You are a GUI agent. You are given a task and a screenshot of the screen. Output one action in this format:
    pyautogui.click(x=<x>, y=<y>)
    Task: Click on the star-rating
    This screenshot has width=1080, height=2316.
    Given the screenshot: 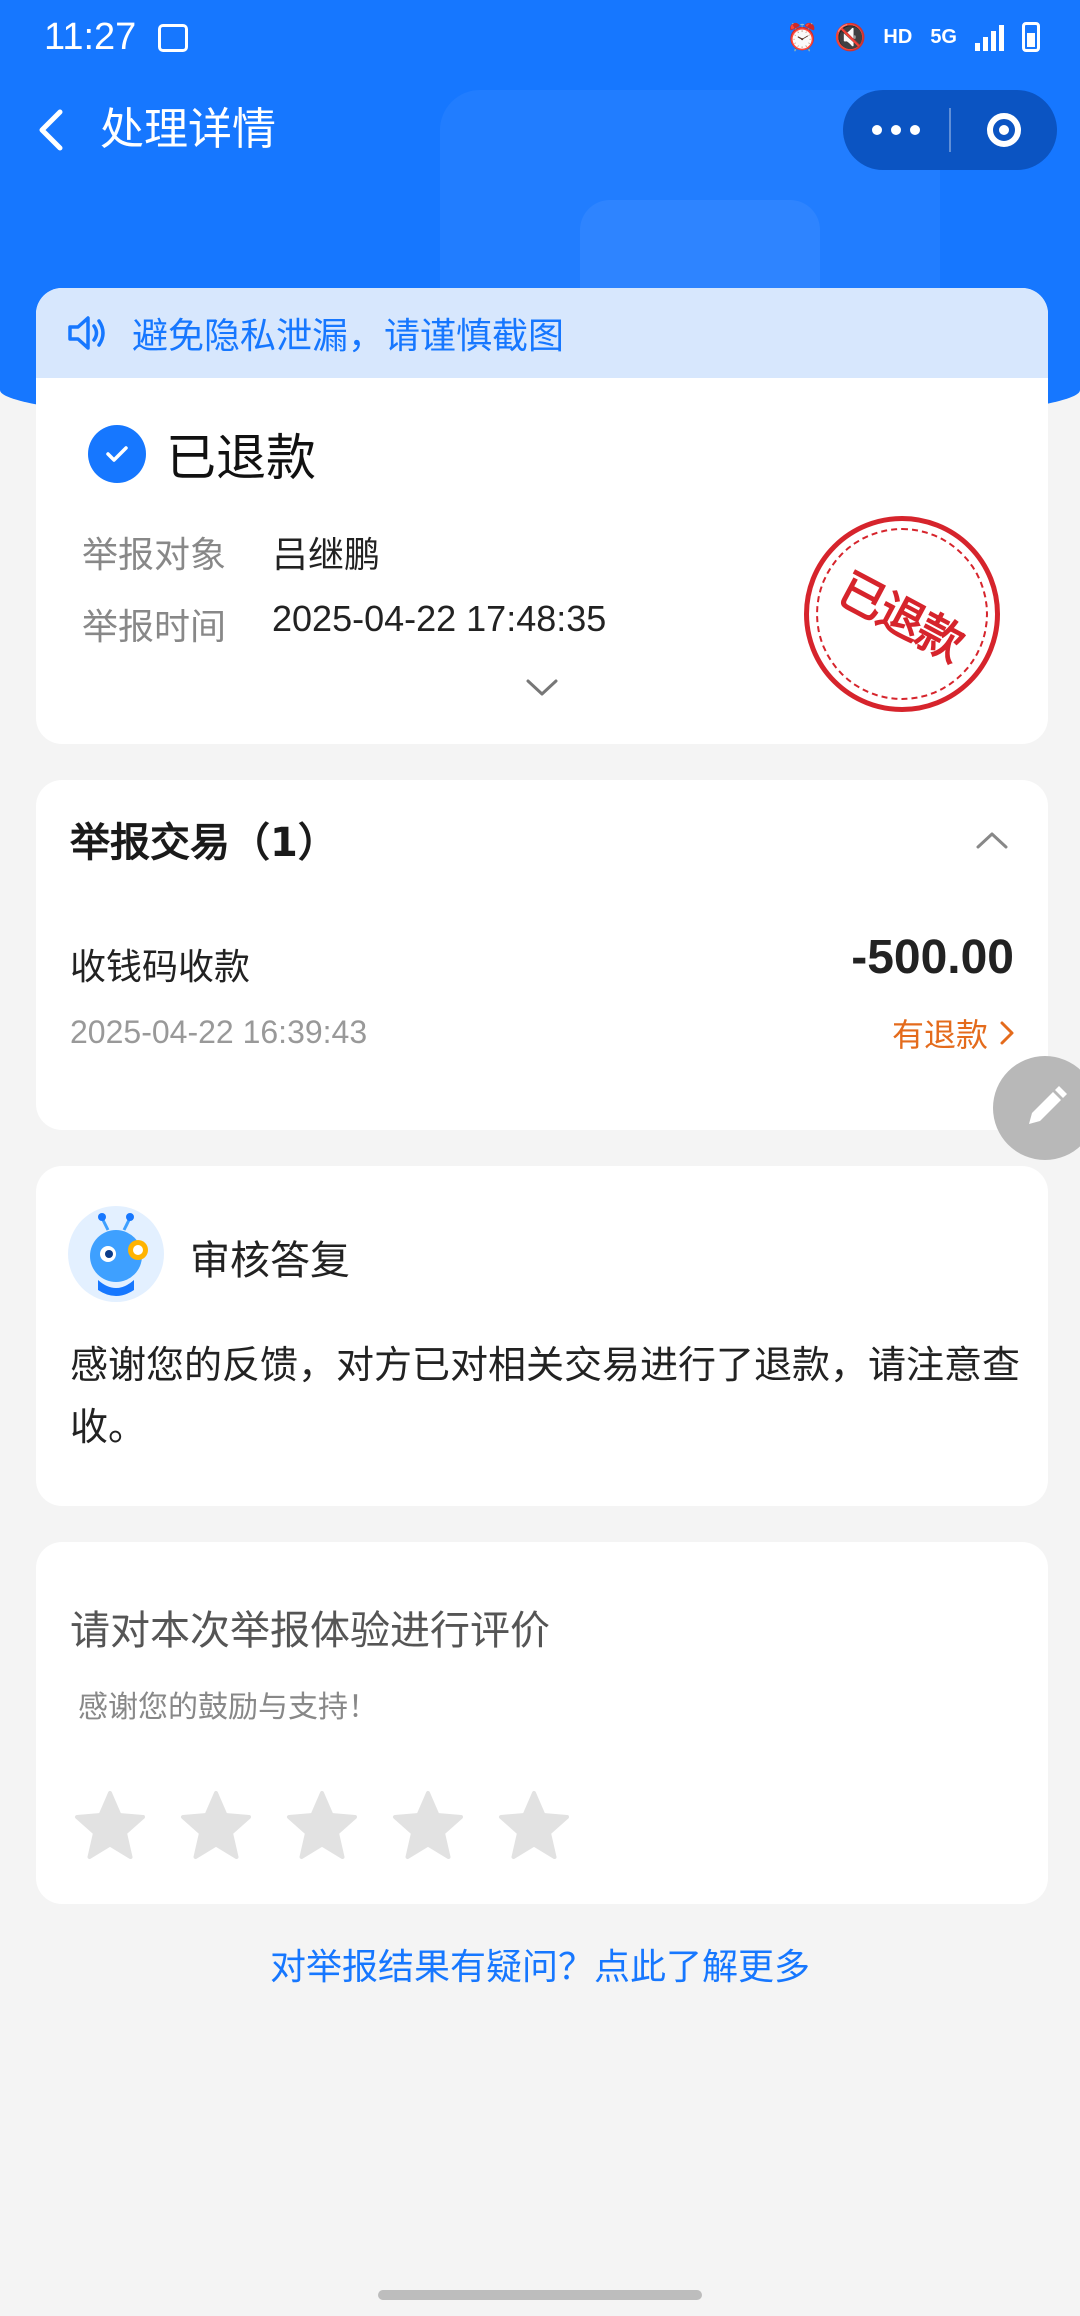 What is the action you would take?
    pyautogui.click(x=322, y=1826)
    